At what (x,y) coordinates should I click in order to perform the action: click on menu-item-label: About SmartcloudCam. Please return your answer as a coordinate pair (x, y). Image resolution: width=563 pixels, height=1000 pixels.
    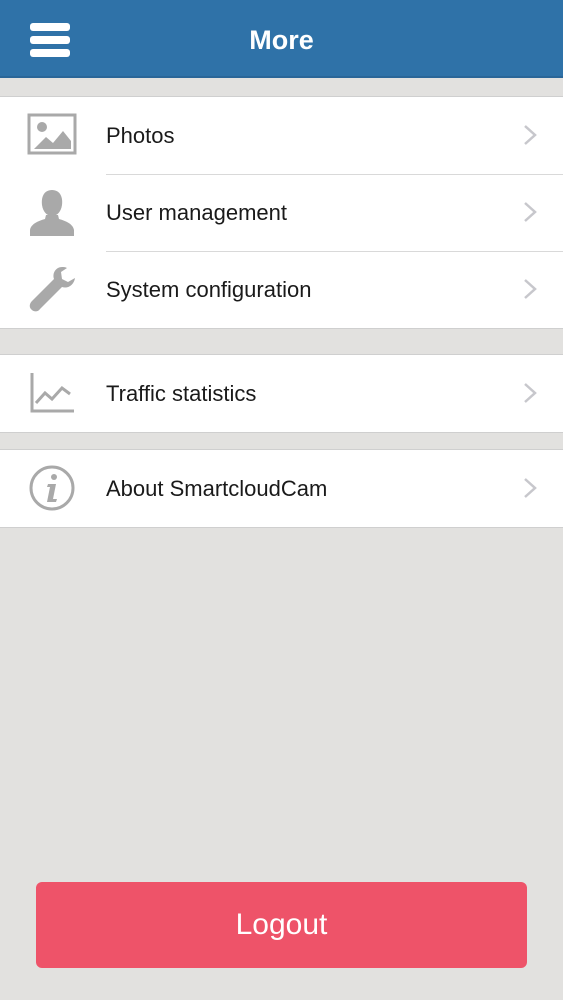
    Looking at the image, I should click on (217, 488).